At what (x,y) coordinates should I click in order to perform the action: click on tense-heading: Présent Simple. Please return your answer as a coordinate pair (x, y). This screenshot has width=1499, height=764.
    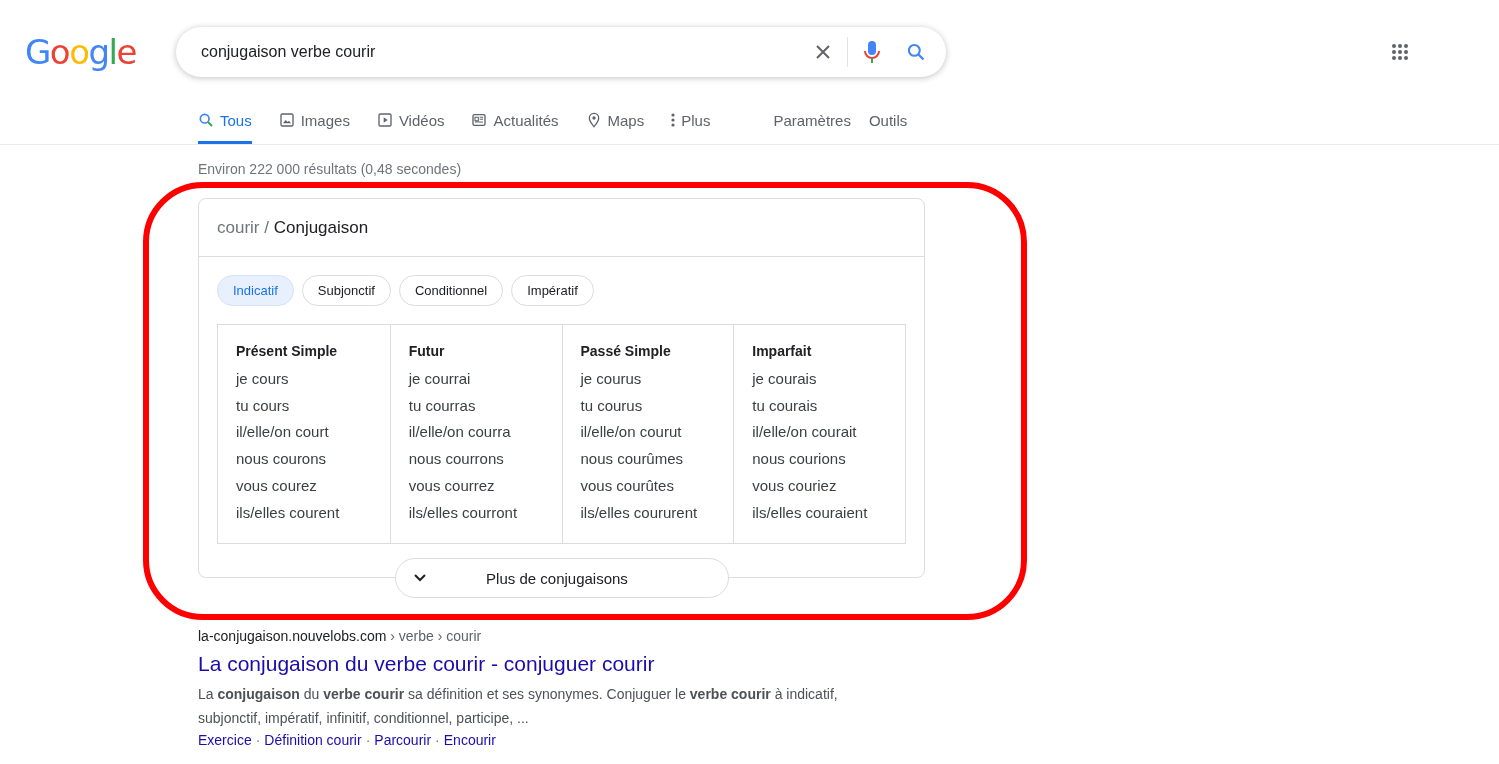
    Looking at the image, I should click on (287, 351).